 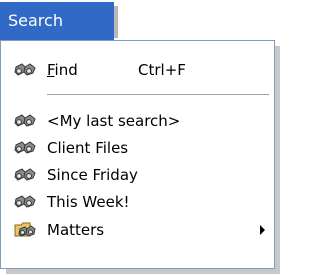 I want to click on menu-separator, so click(x=158, y=94).